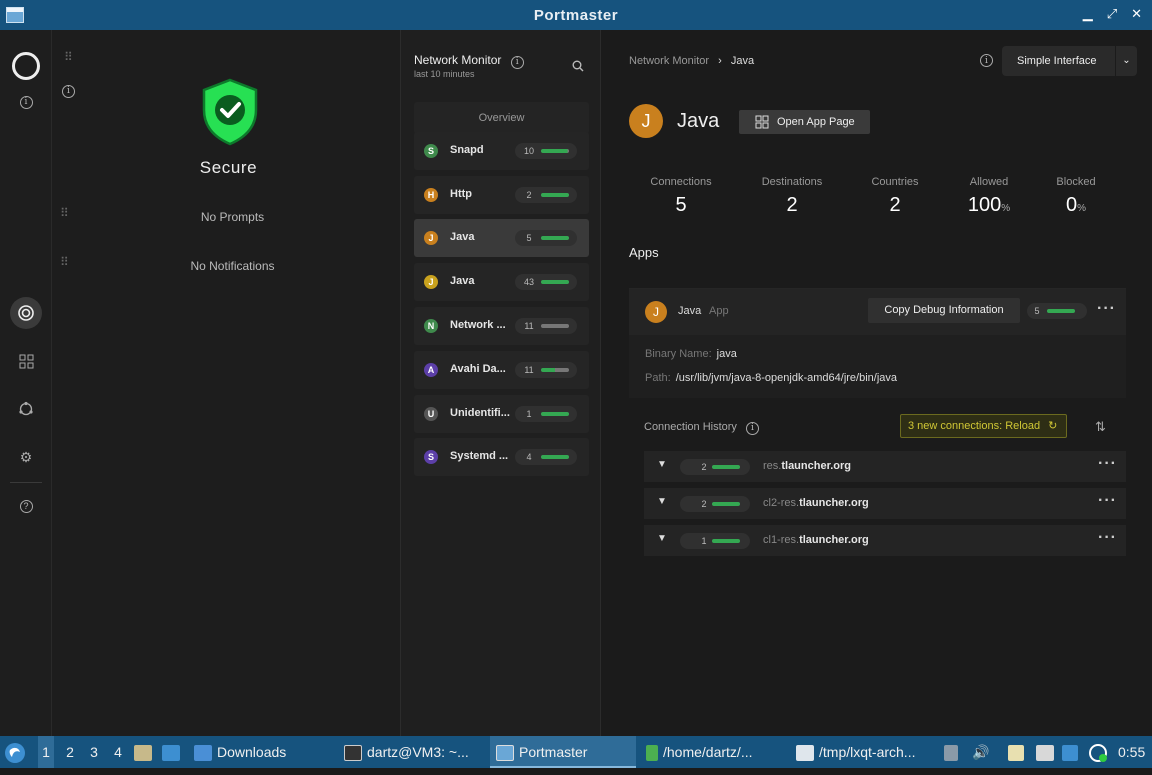 This screenshot has width=1152, height=775. What do you see at coordinates (885, 466) in the screenshot?
I see `connection-history-row: ▼ 2 res.tlauncher.org ···` at bounding box center [885, 466].